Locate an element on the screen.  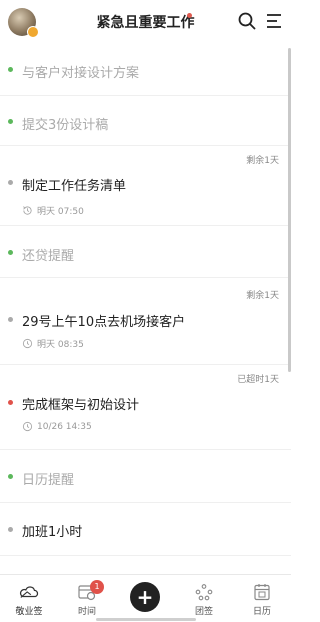
reminder-time: 明天 08:35 is located at coordinates (53, 343).